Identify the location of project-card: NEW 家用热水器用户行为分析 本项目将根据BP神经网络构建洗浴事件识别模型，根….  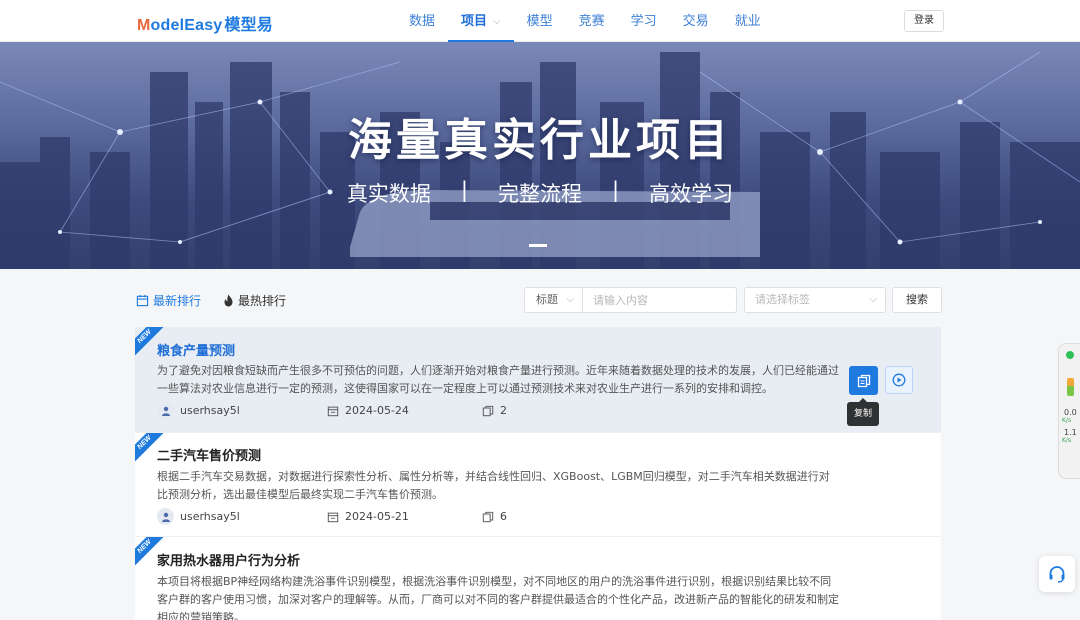
(538, 578).